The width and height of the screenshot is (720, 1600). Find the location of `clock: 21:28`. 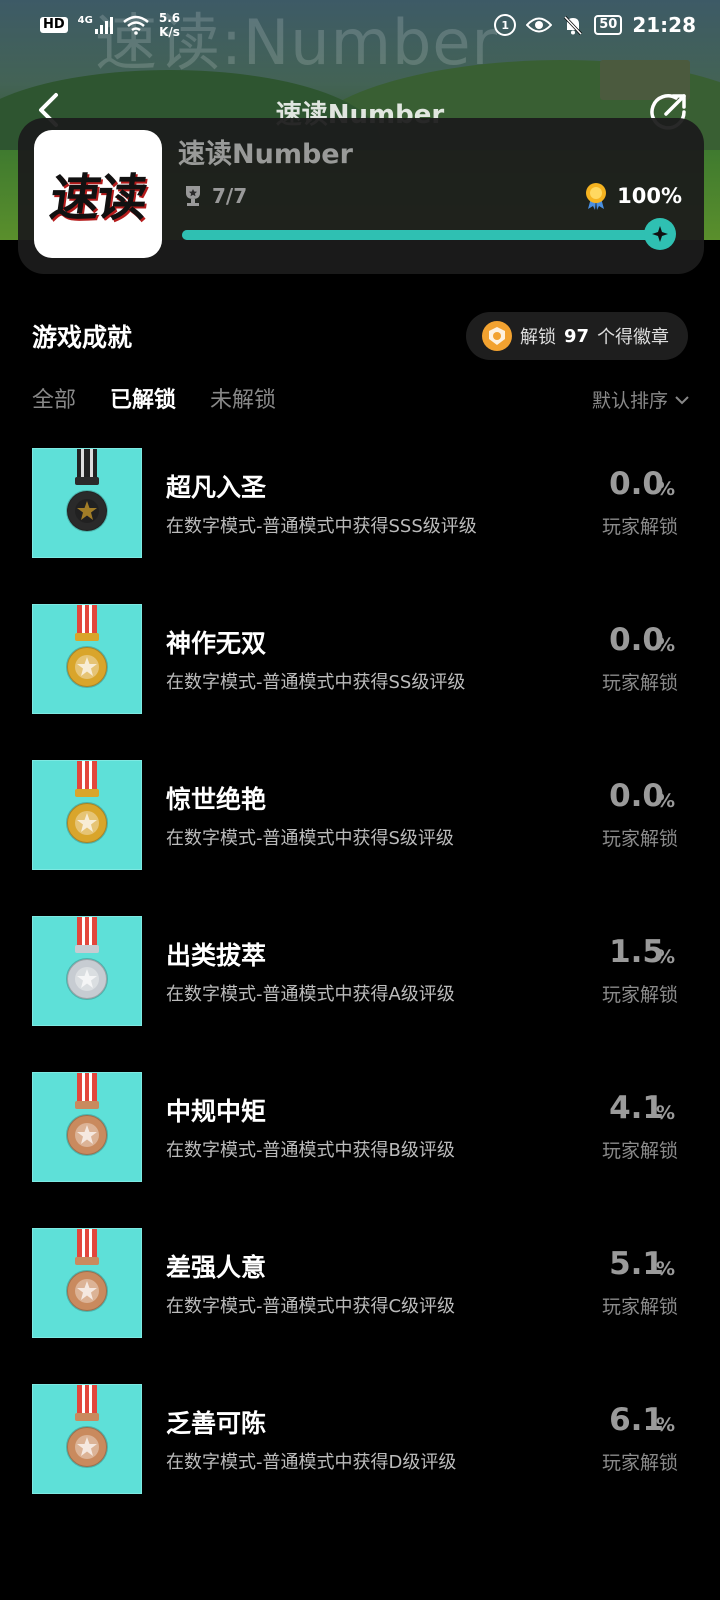

clock: 21:28 is located at coordinates (664, 25).